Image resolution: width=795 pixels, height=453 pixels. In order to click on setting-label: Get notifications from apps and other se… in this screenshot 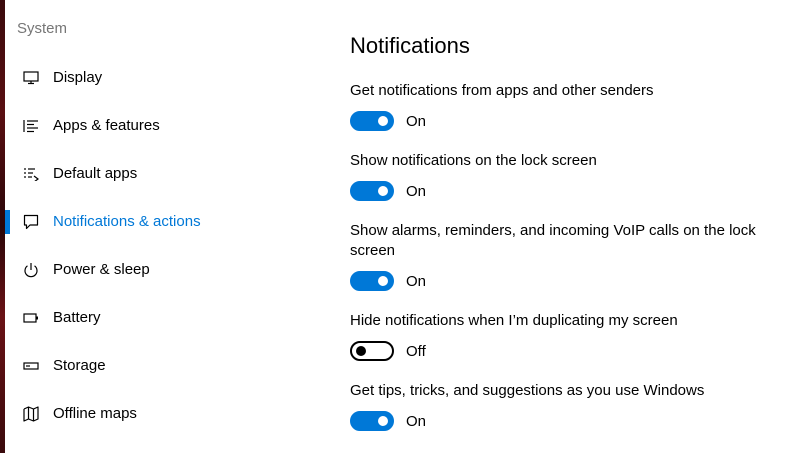, I will do `click(502, 90)`.